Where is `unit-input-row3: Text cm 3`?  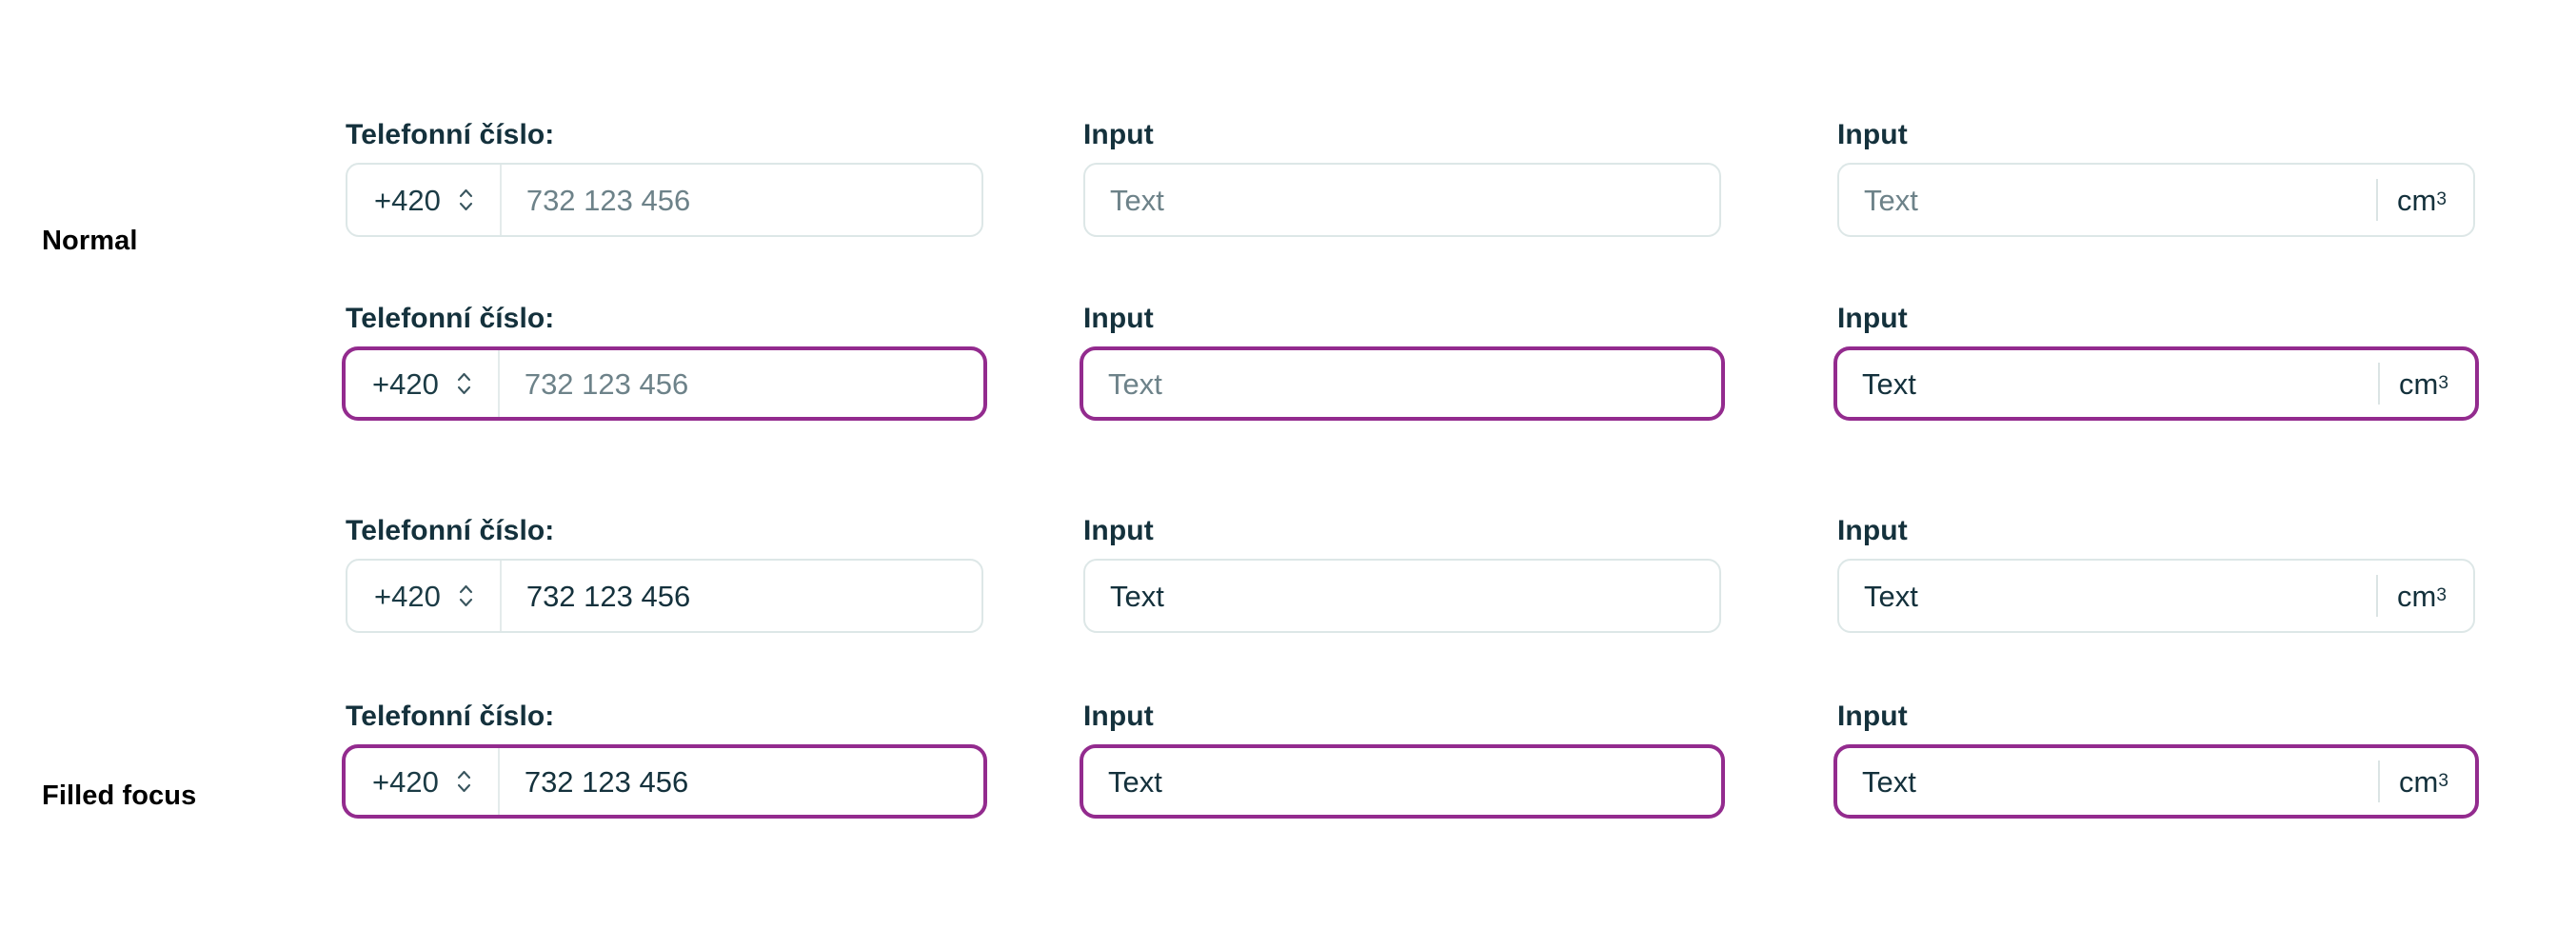
unit-input-row3: Text cm 3 is located at coordinates (2156, 596).